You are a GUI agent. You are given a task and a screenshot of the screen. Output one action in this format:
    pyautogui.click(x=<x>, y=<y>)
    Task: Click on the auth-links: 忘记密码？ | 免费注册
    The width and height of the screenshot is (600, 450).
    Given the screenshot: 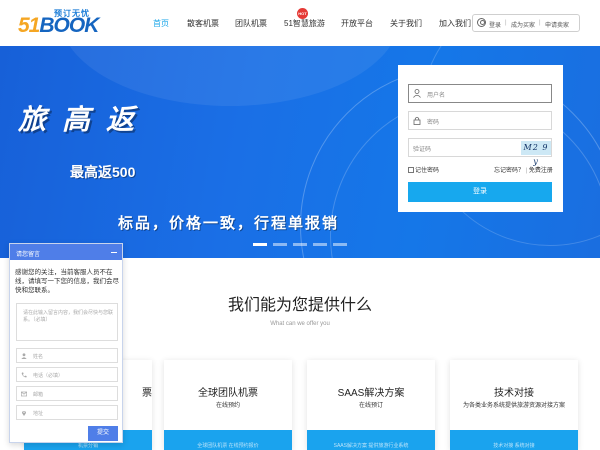 What is the action you would take?
    pyautogui.click(x=523, y=171)
    